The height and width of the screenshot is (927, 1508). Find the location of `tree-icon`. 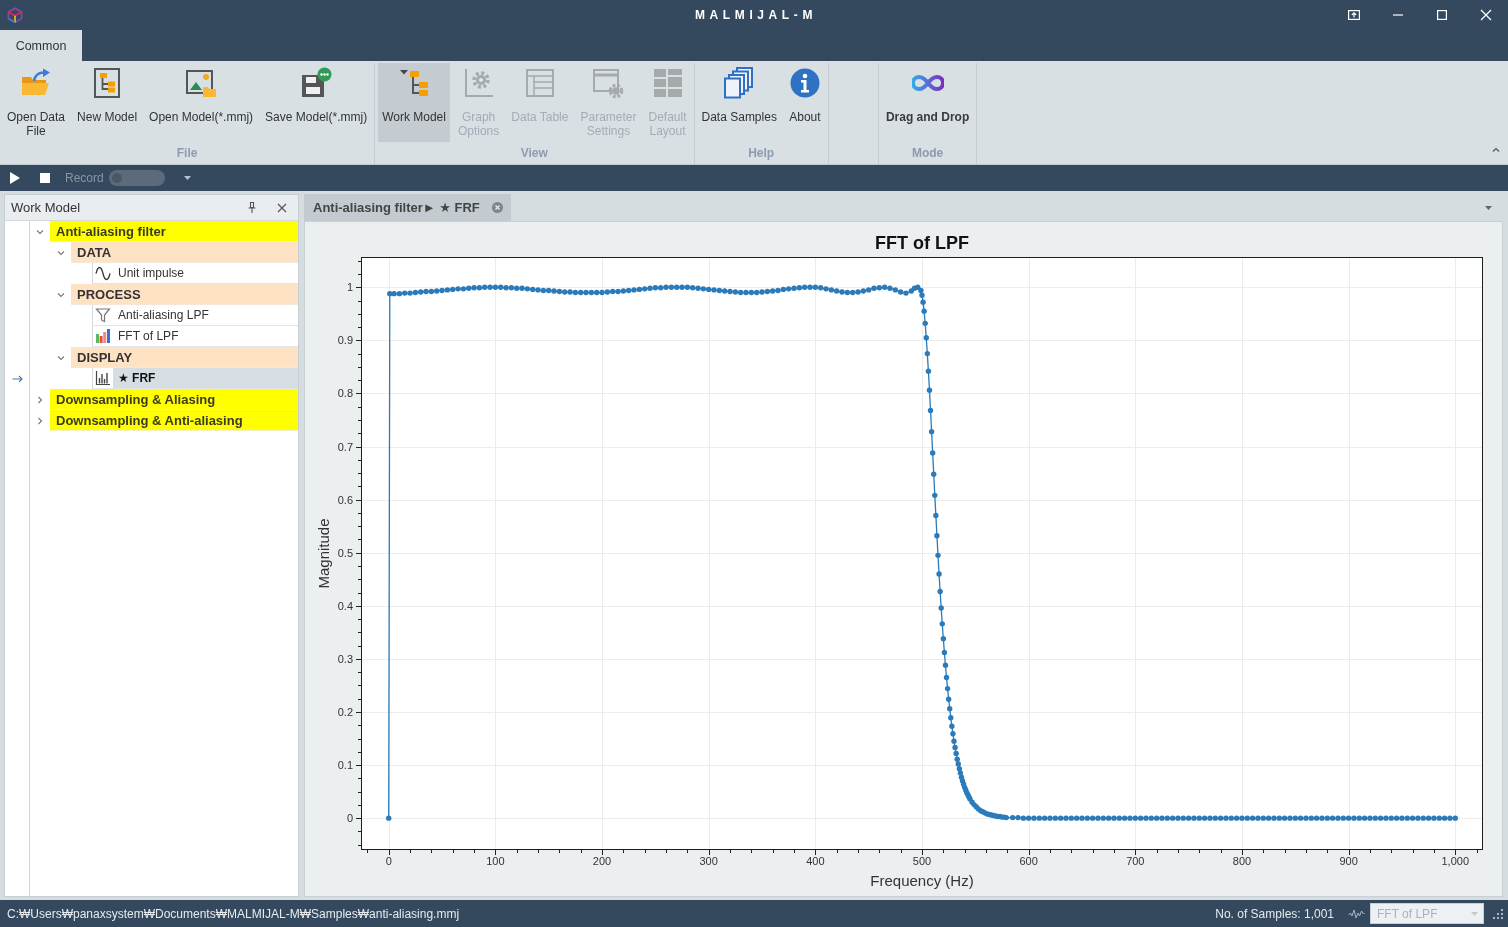

tree-icon is located at coordinates (414, 83).